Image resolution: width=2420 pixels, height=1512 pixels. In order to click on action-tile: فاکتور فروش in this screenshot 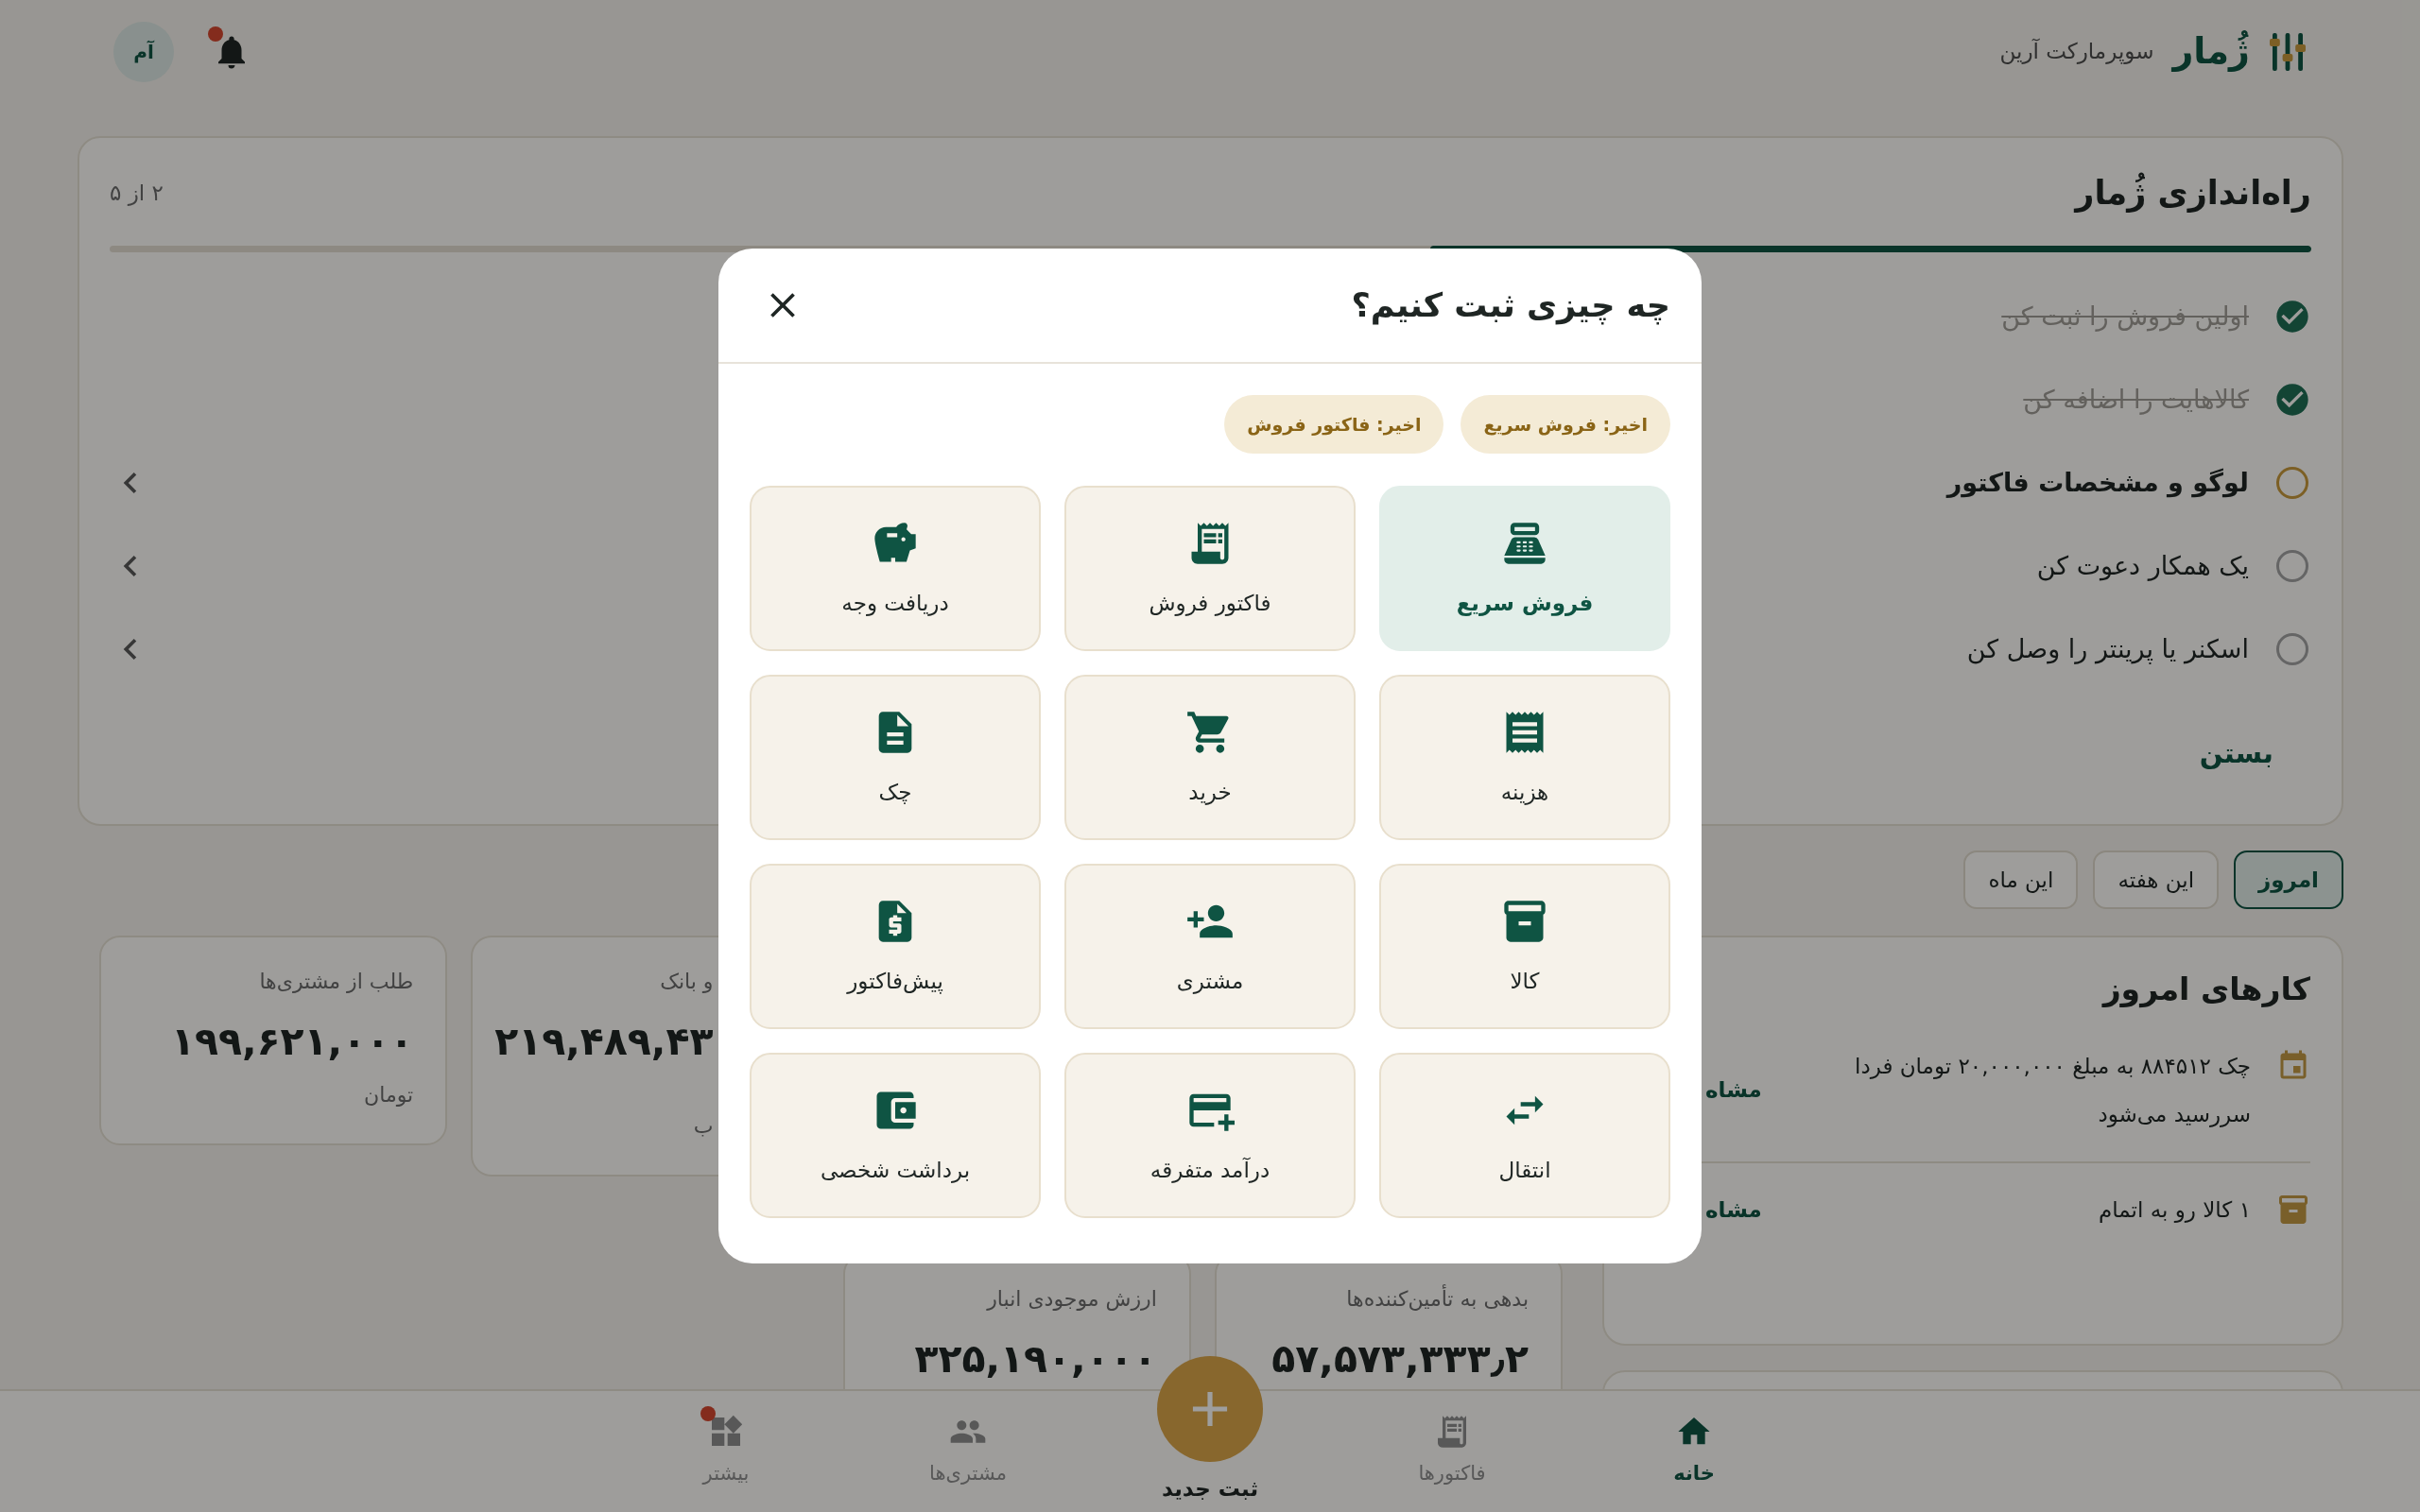, I will do `click(1210, 568)`.